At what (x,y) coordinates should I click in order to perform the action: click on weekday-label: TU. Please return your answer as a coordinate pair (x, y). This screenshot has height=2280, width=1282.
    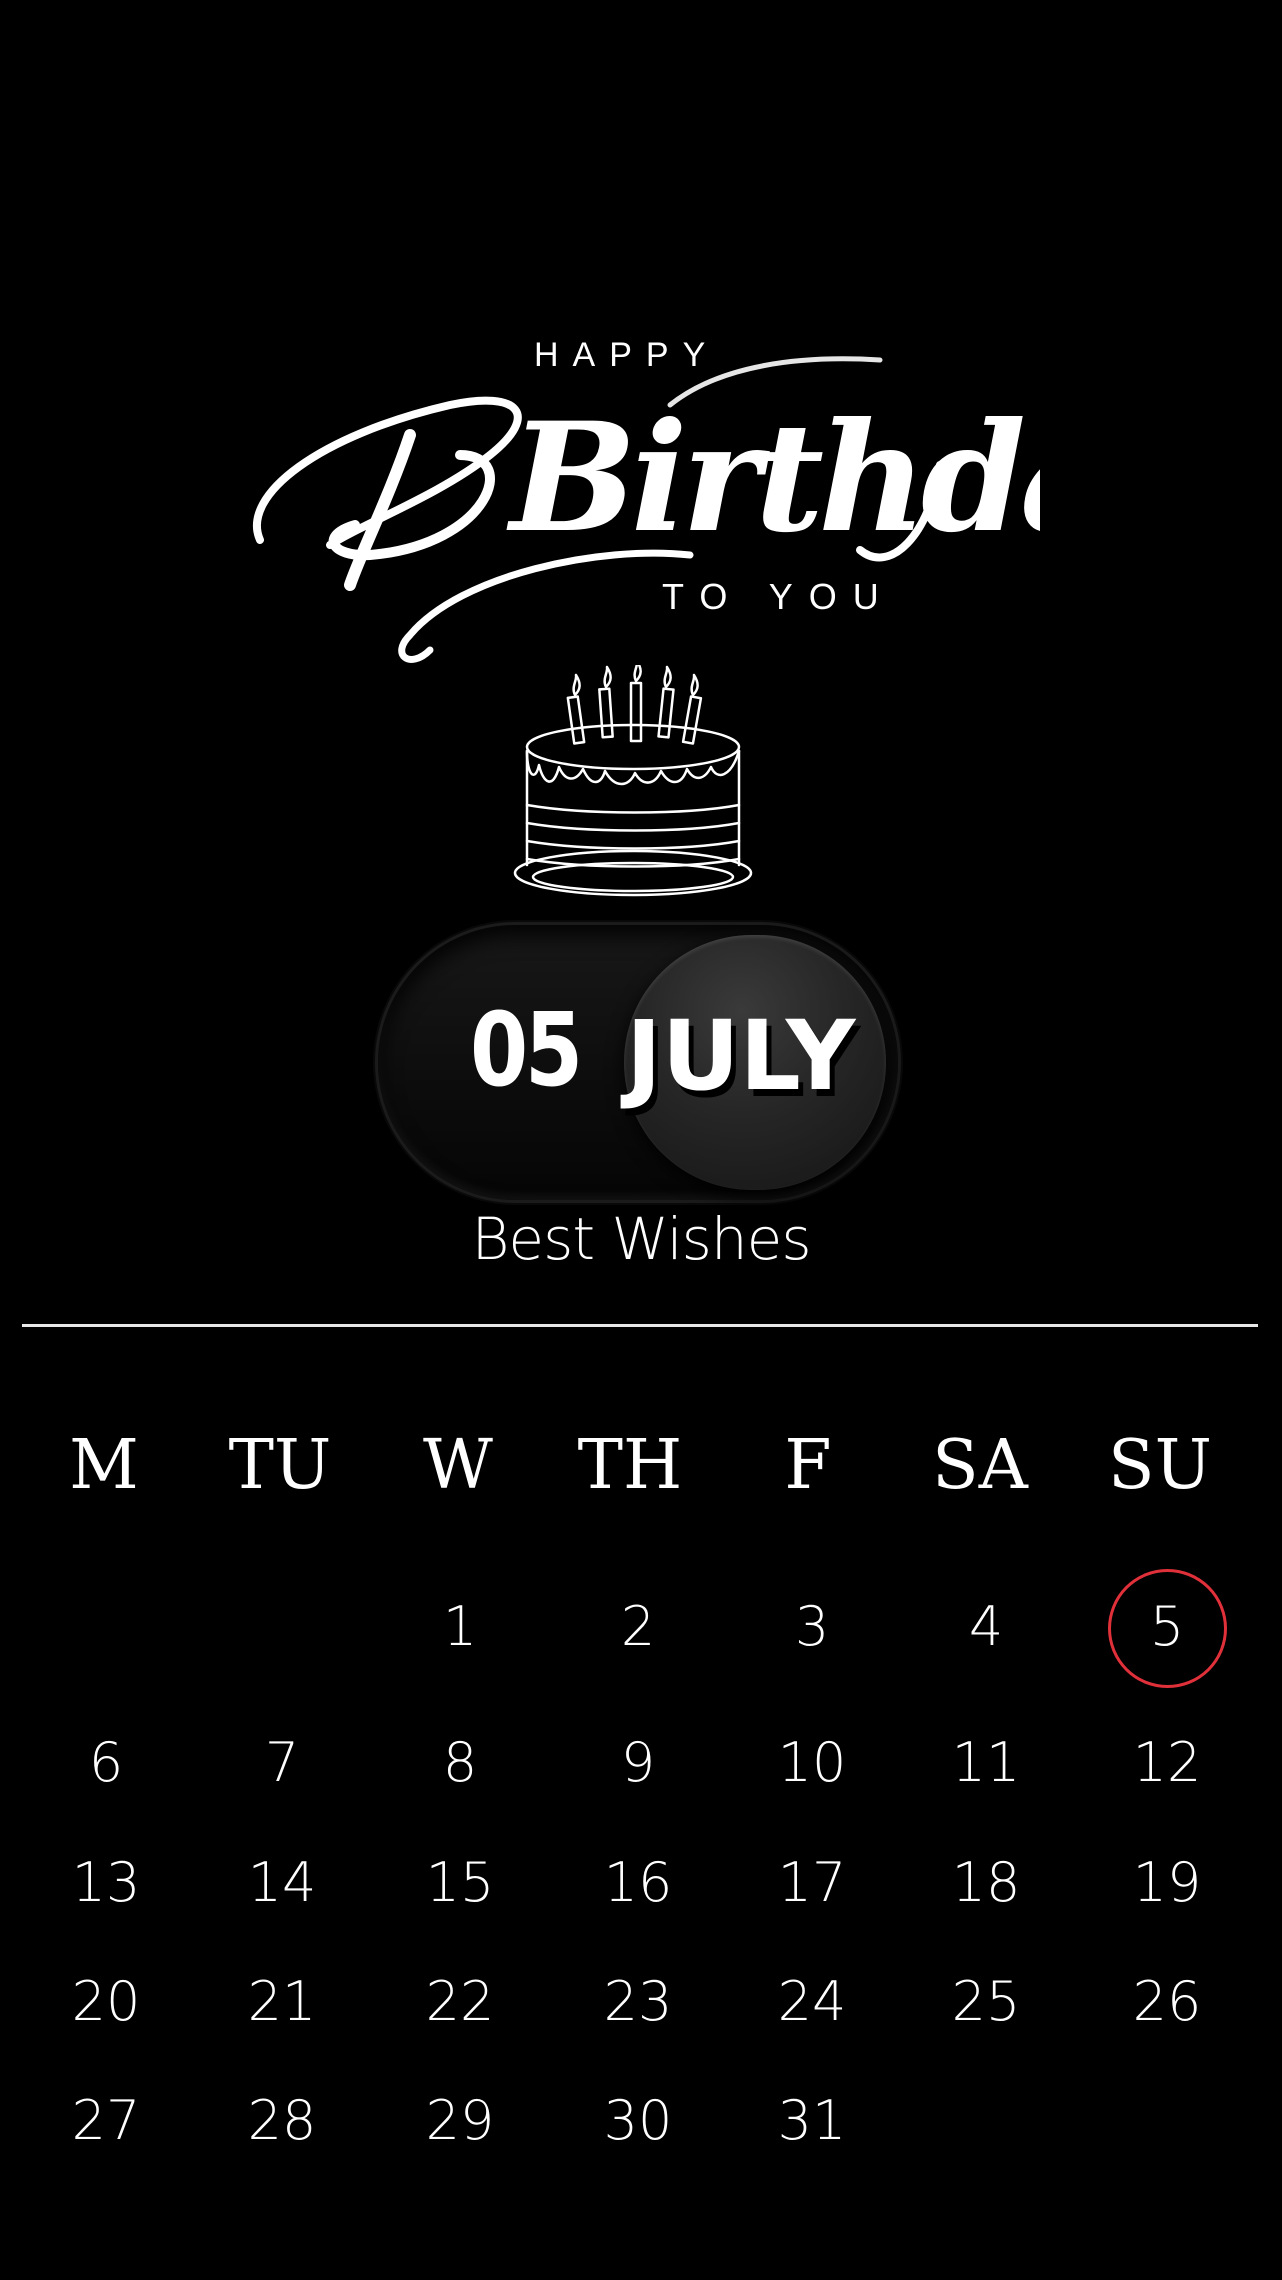
    Looking at the image, I should click on (280, 1465).